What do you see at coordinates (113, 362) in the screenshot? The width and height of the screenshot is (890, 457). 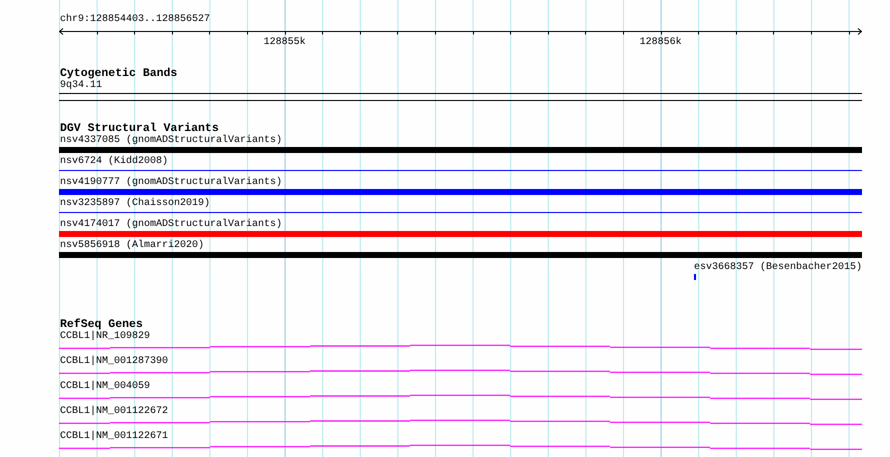 I see `gene-label: CCBL1|NM_001287390` at bounding box center [113, 362].